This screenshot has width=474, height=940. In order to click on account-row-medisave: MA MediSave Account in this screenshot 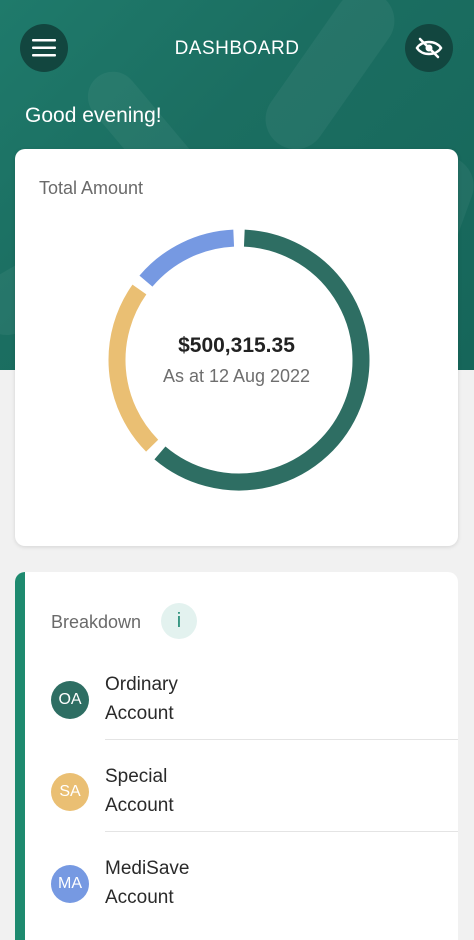, I will do `click(236, 878)`.